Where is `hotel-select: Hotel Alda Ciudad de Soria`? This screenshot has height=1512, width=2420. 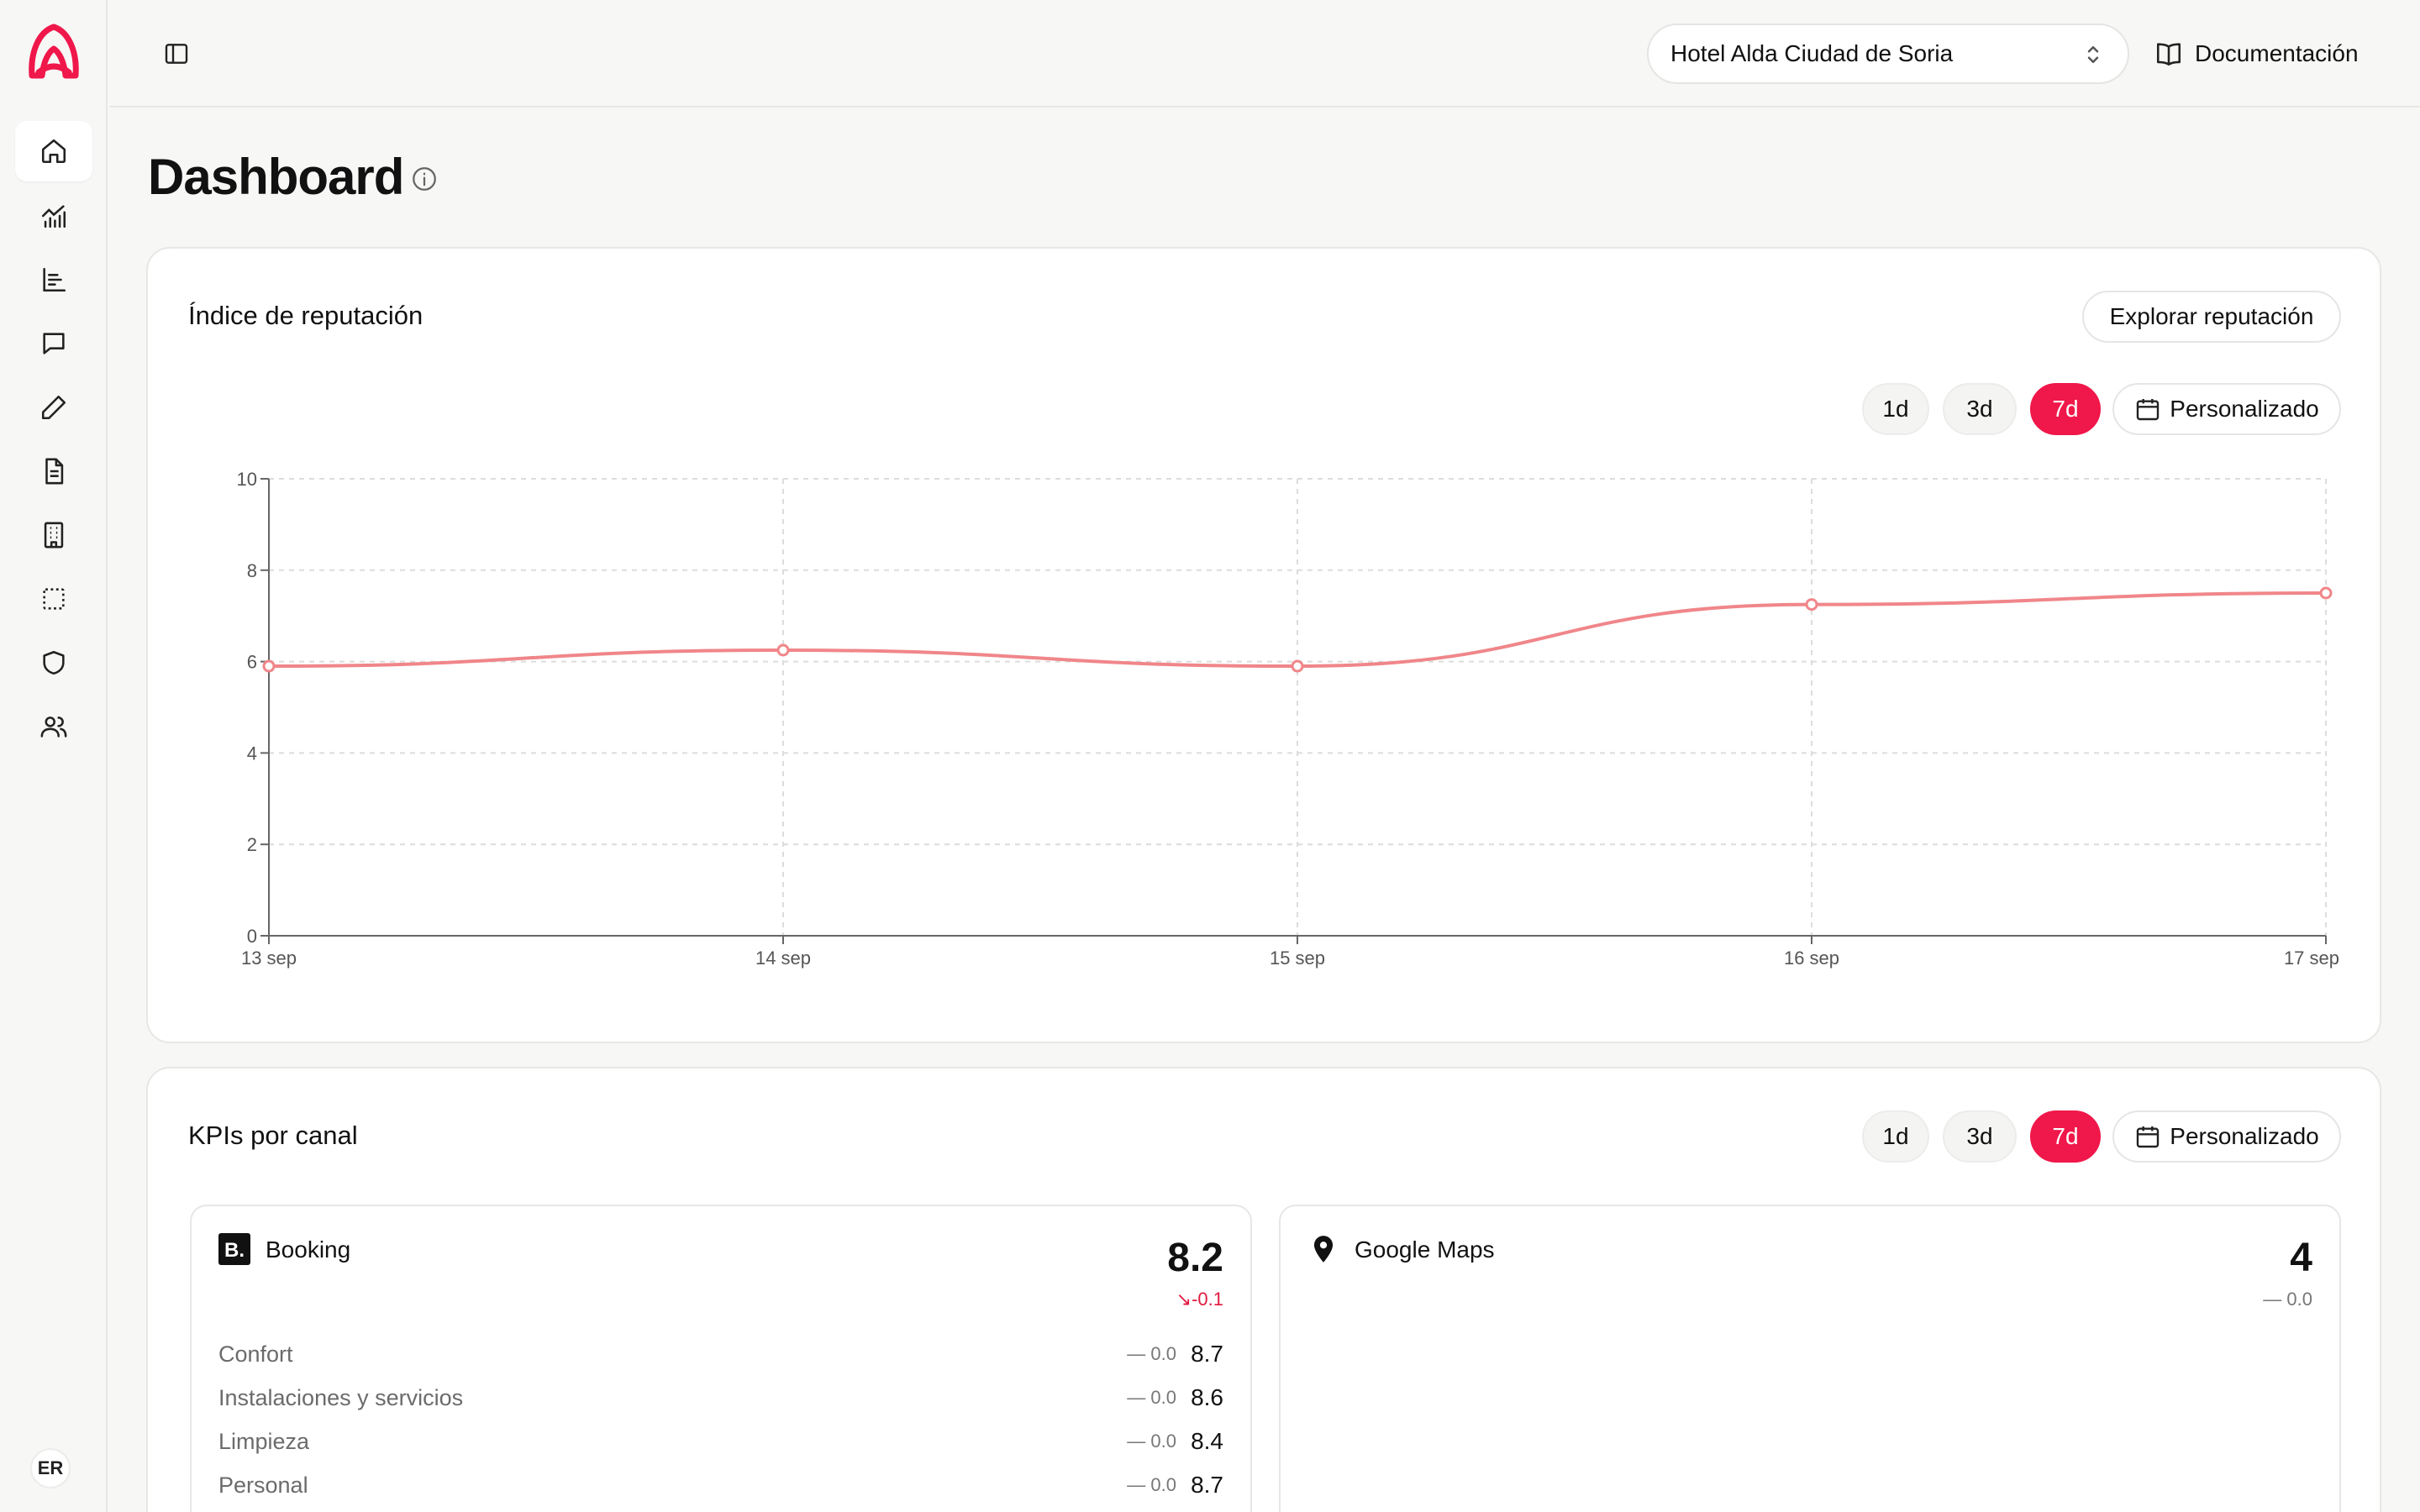 hotel-select: Hotel Alda Ciudad de Soria is located at coordinates (1888, 54).